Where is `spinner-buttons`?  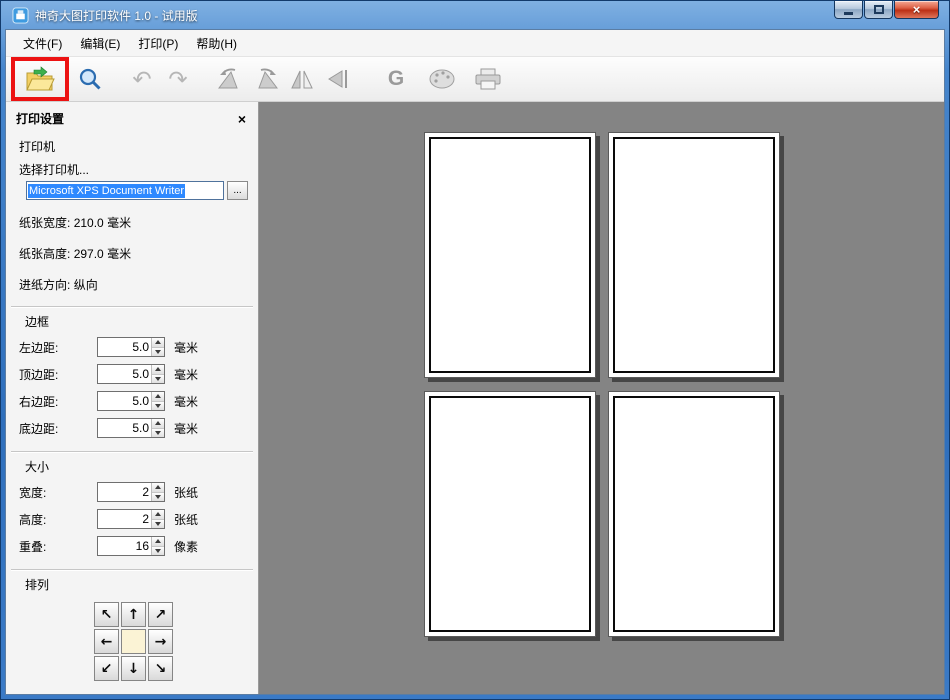 spinner-buttons is located at coordinates (157, 428).